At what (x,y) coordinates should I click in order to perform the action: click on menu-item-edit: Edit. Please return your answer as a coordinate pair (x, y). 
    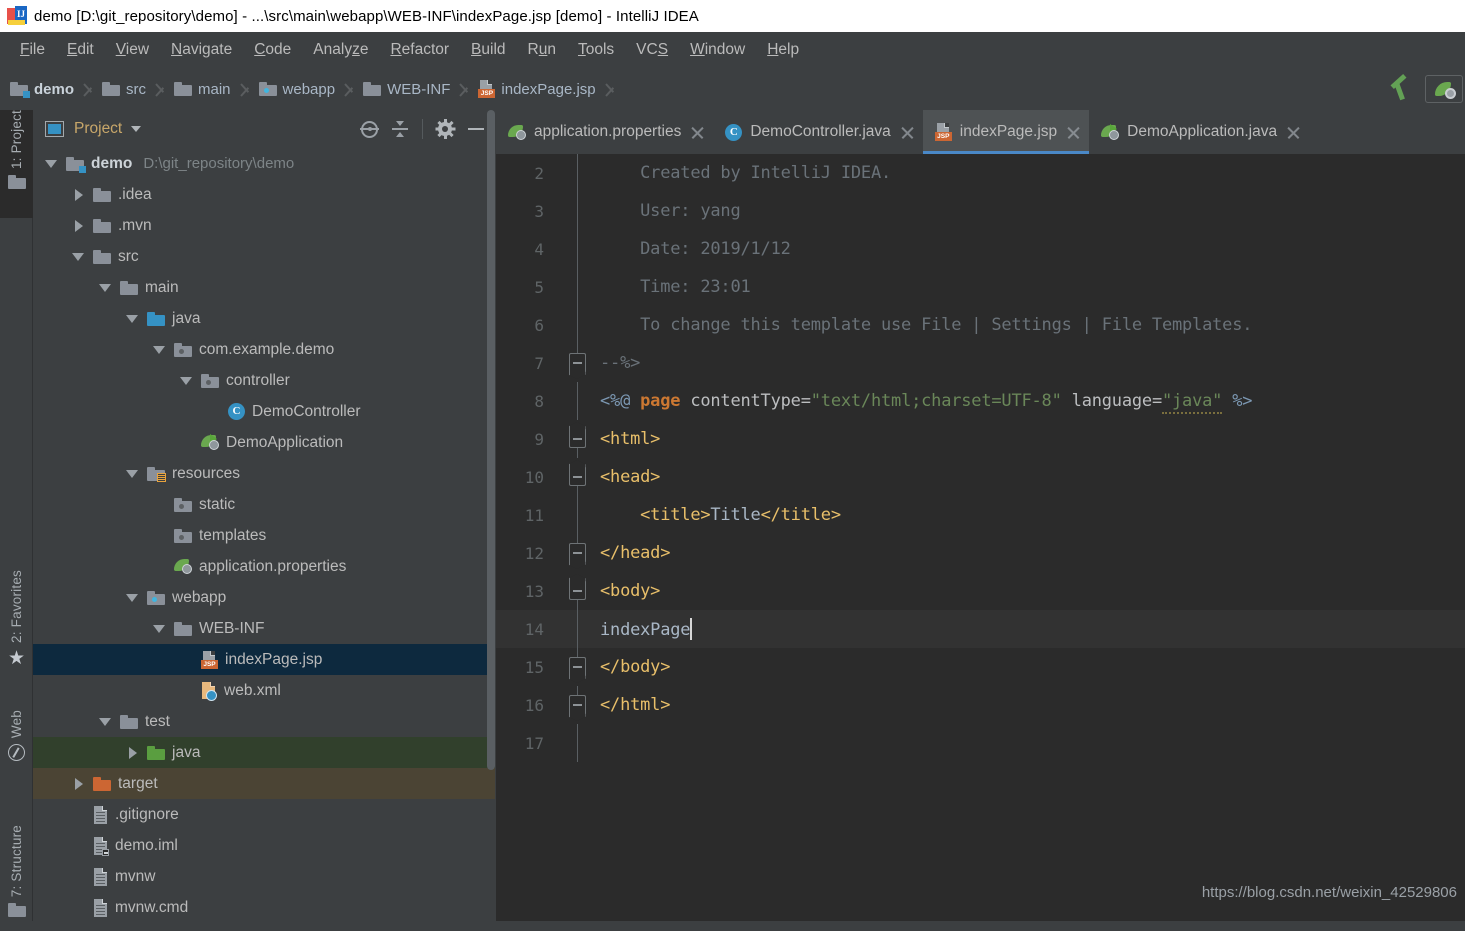
    Looking at the image, I should click on (80, 50).